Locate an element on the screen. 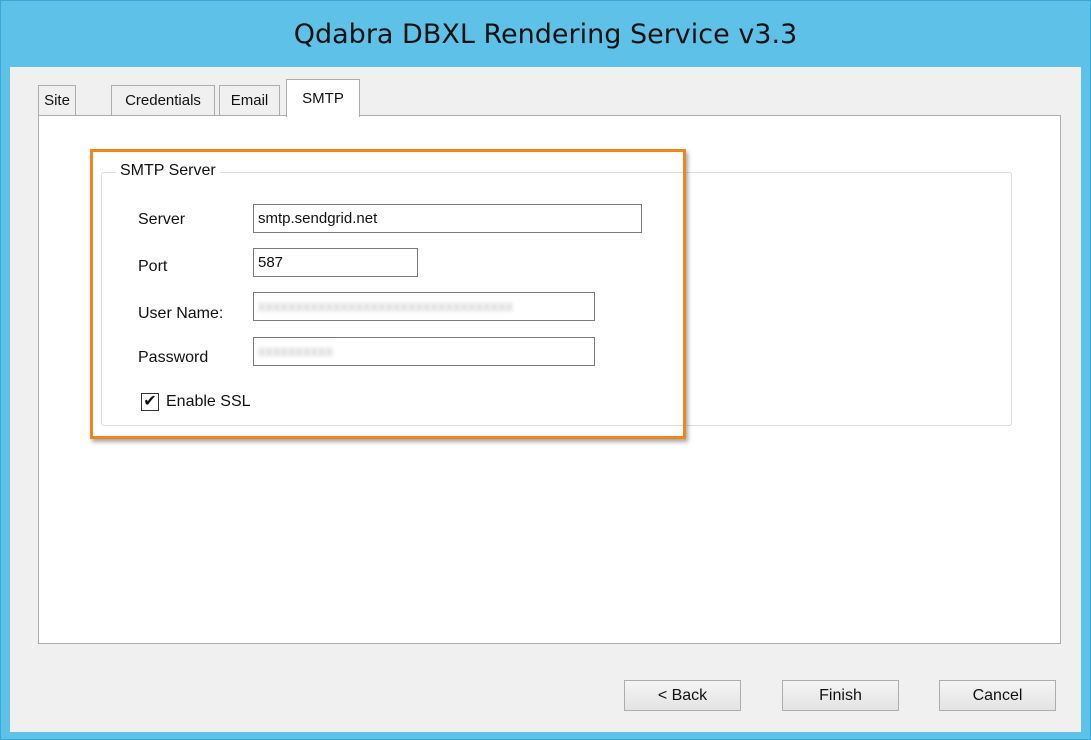 This screenshot has width=1091, height=740. username-input: xxxxxxxxxxxxxxxxxxxxxxxxxxxxxxxxxx is located at coordinates (424, 306).